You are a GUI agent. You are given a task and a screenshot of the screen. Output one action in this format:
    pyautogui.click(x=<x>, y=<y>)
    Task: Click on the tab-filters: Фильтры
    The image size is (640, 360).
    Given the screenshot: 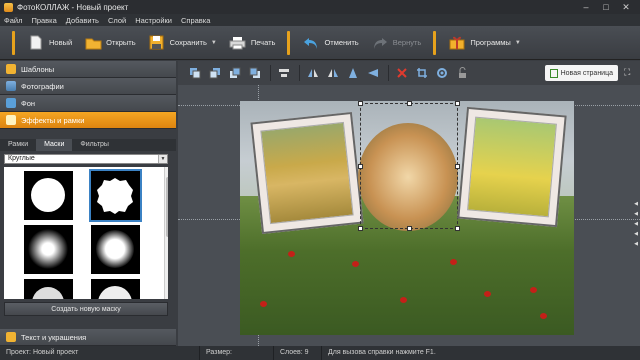 What is the action you would take?
    pyautogui.click(x=94, y=145)
    